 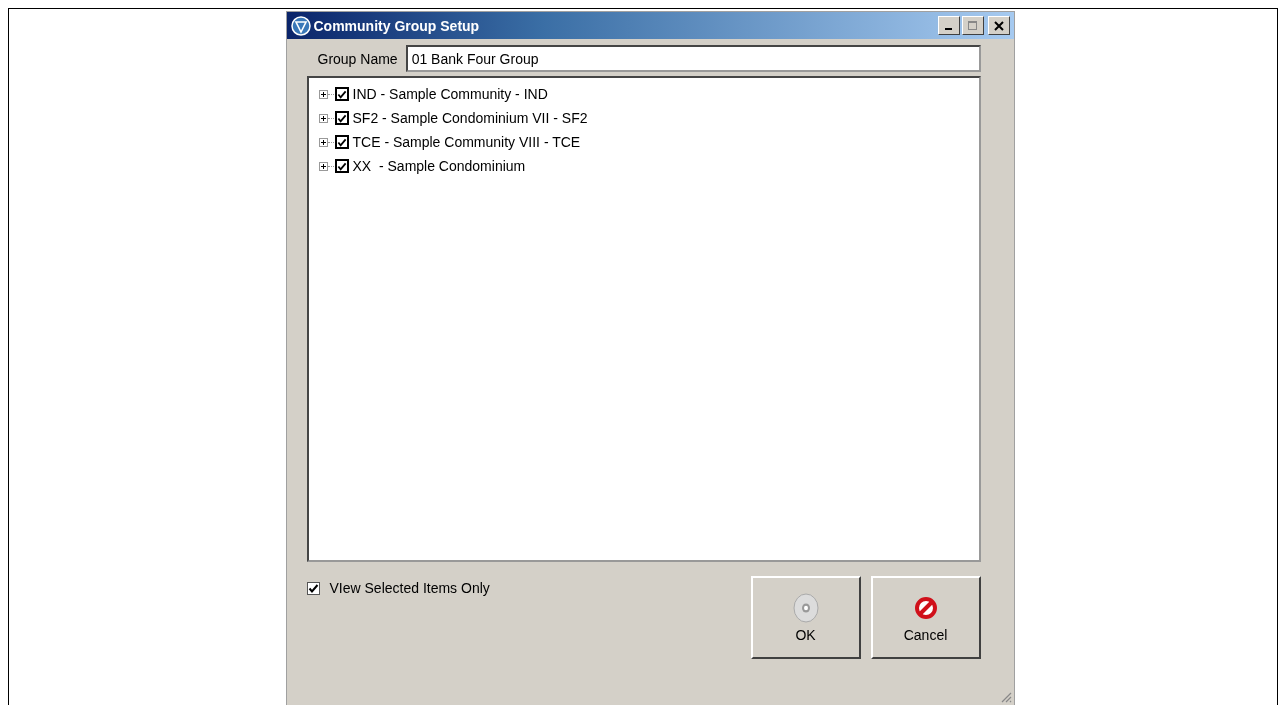 I want to click on window-title: Community Group Setup, so click(x=397, y=25).